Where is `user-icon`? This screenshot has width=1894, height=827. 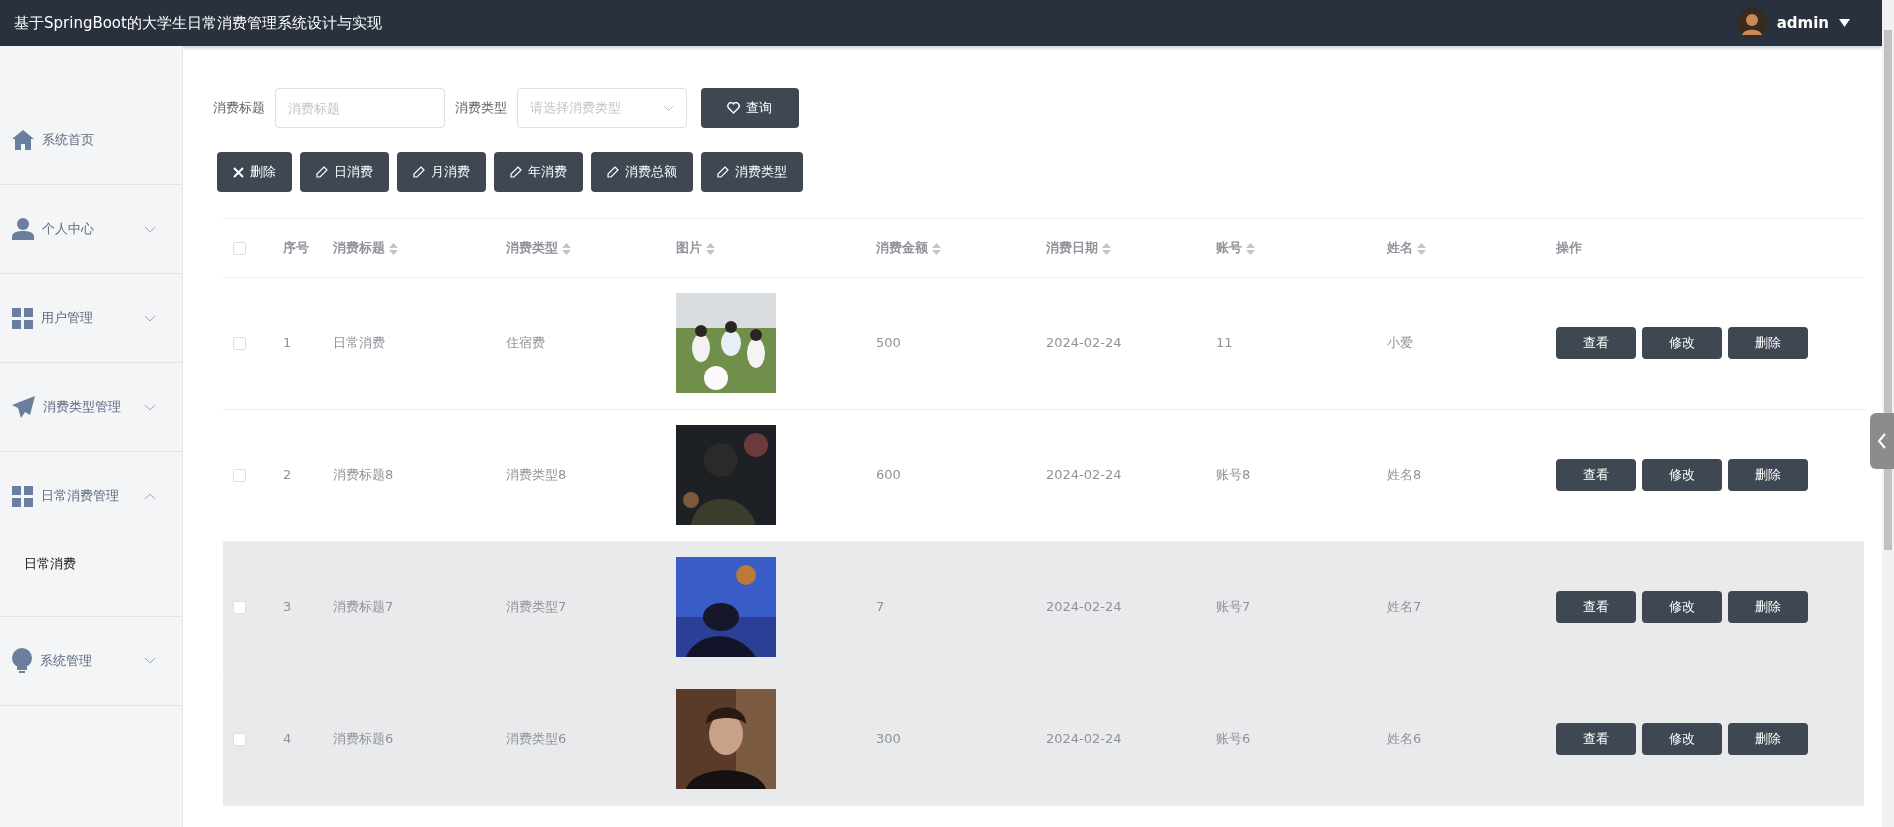
user-icon is located at coordinates (23, 229).